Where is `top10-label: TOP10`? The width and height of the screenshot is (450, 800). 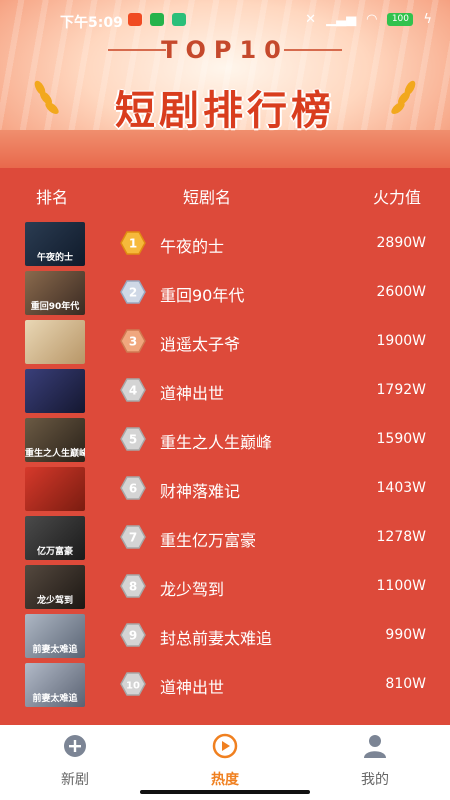 top10-label: TOP10 is located at coordinates (225, 50).